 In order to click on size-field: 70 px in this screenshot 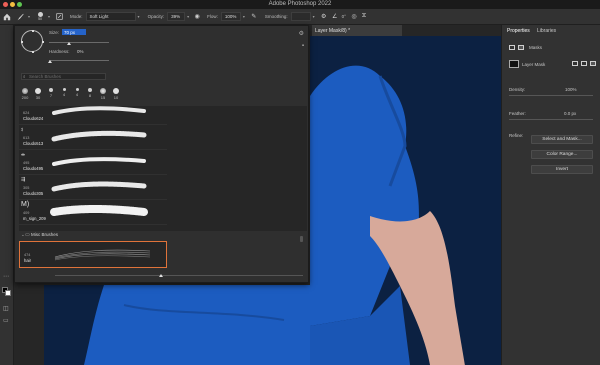, I will do `click(74, 32)`.